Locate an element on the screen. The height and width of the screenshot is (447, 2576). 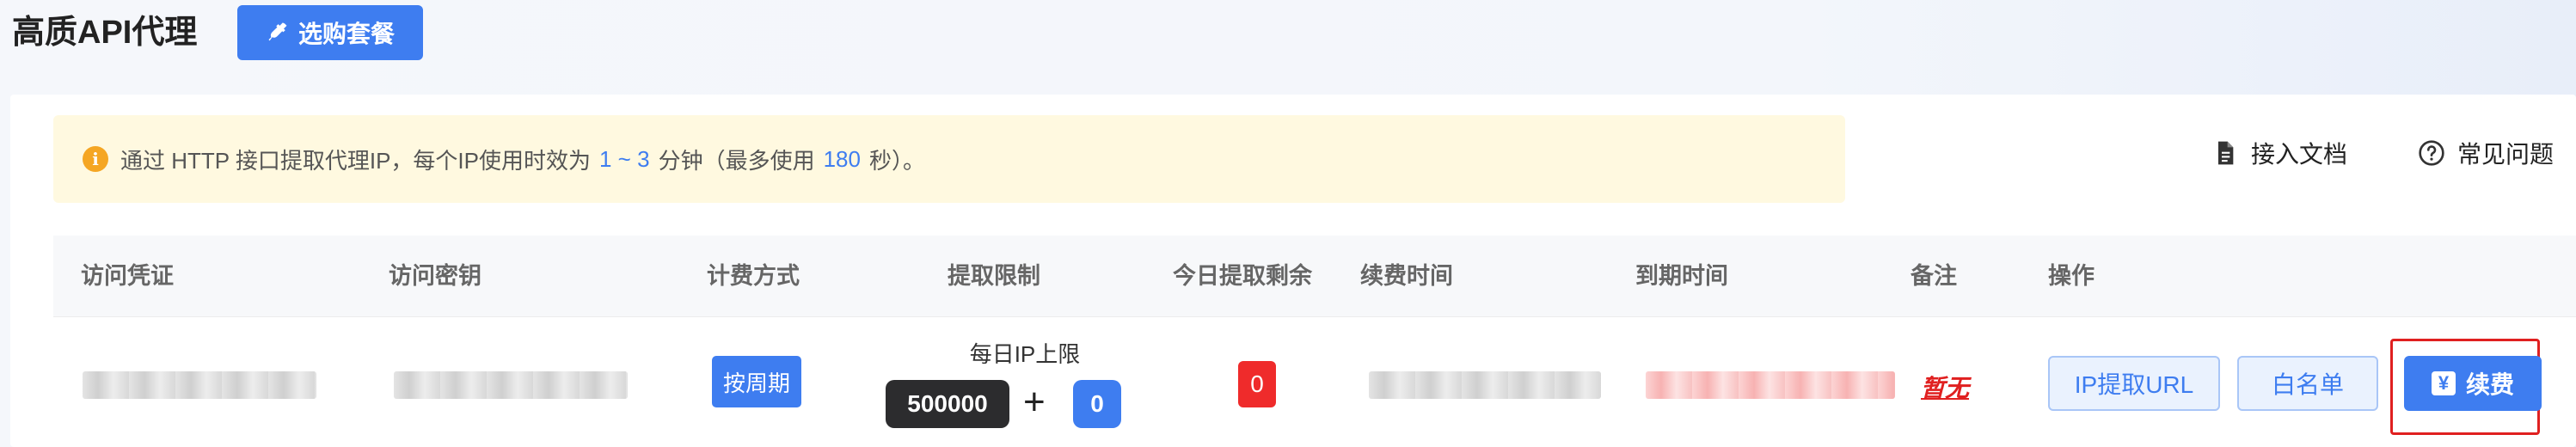
buy-package-label: 选购套餐 is located at coordinates (346, 34).